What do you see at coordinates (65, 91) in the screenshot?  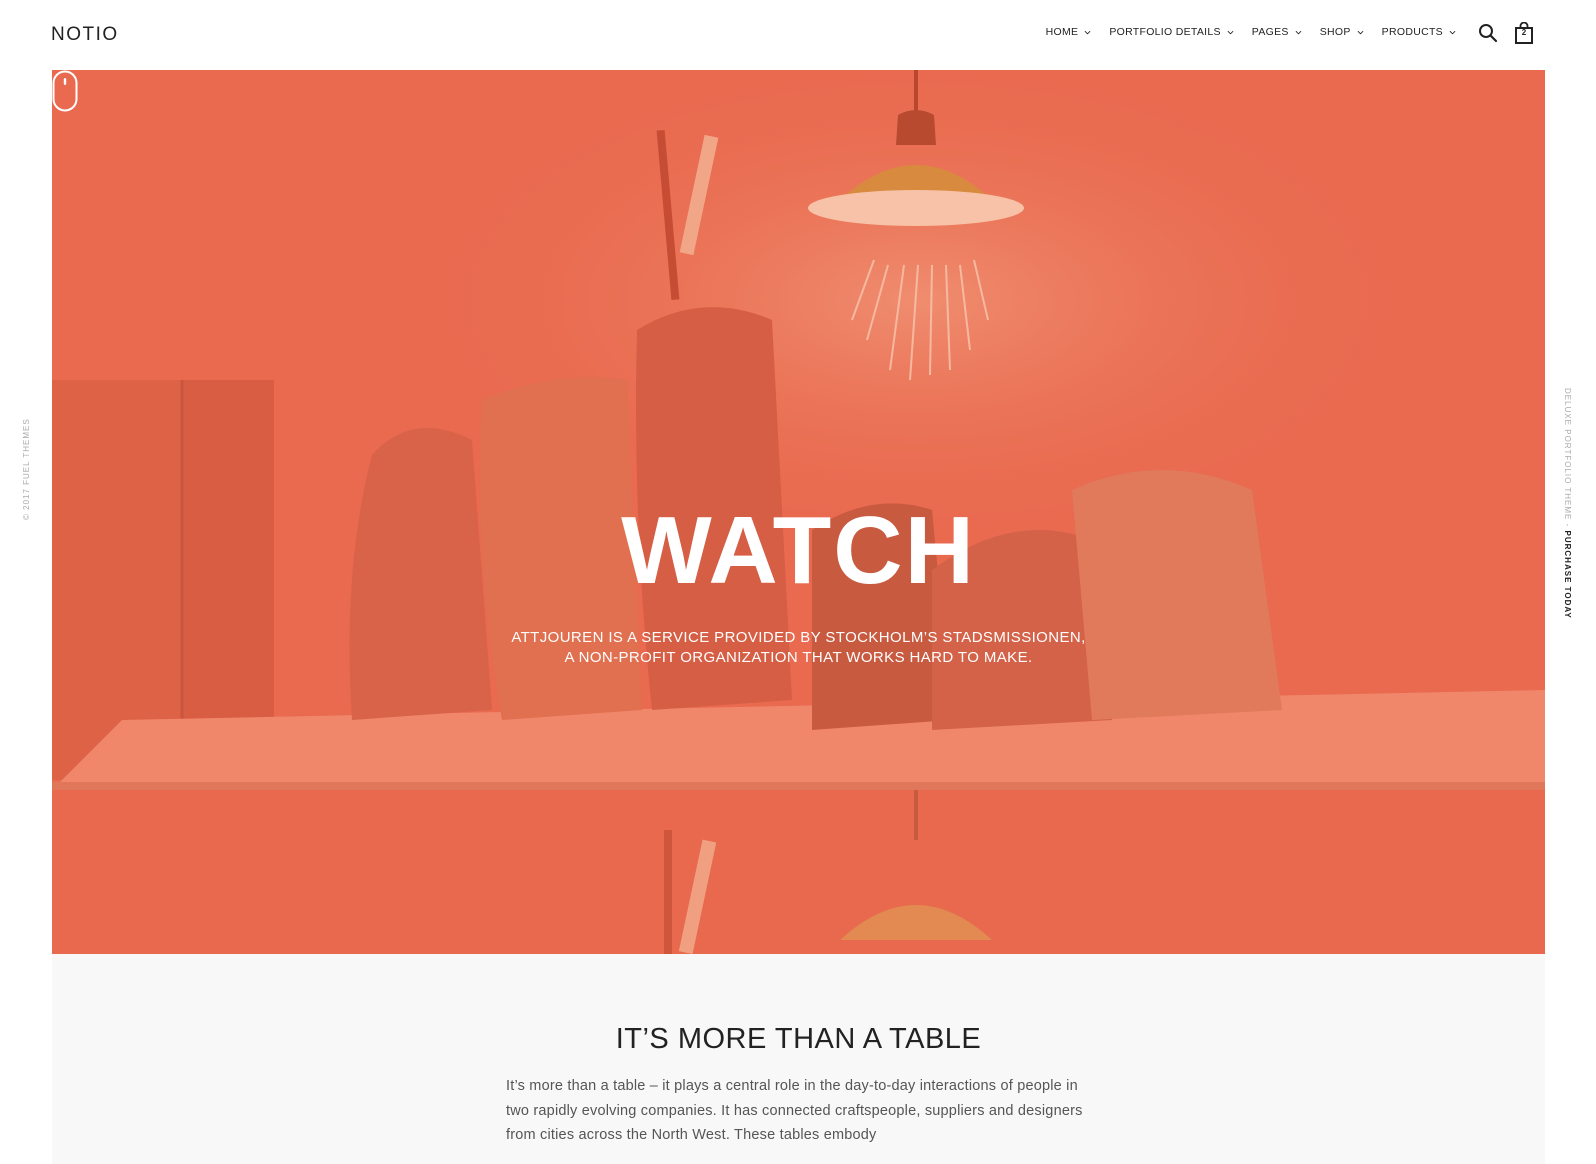 I see `scroll-down-mouse-icon` at bounding box center [65, 91].